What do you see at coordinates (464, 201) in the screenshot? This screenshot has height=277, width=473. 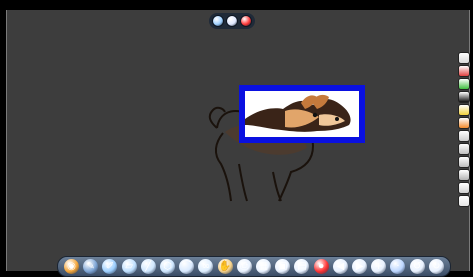 I see `cup-icon` at bounding box center [464, 201].